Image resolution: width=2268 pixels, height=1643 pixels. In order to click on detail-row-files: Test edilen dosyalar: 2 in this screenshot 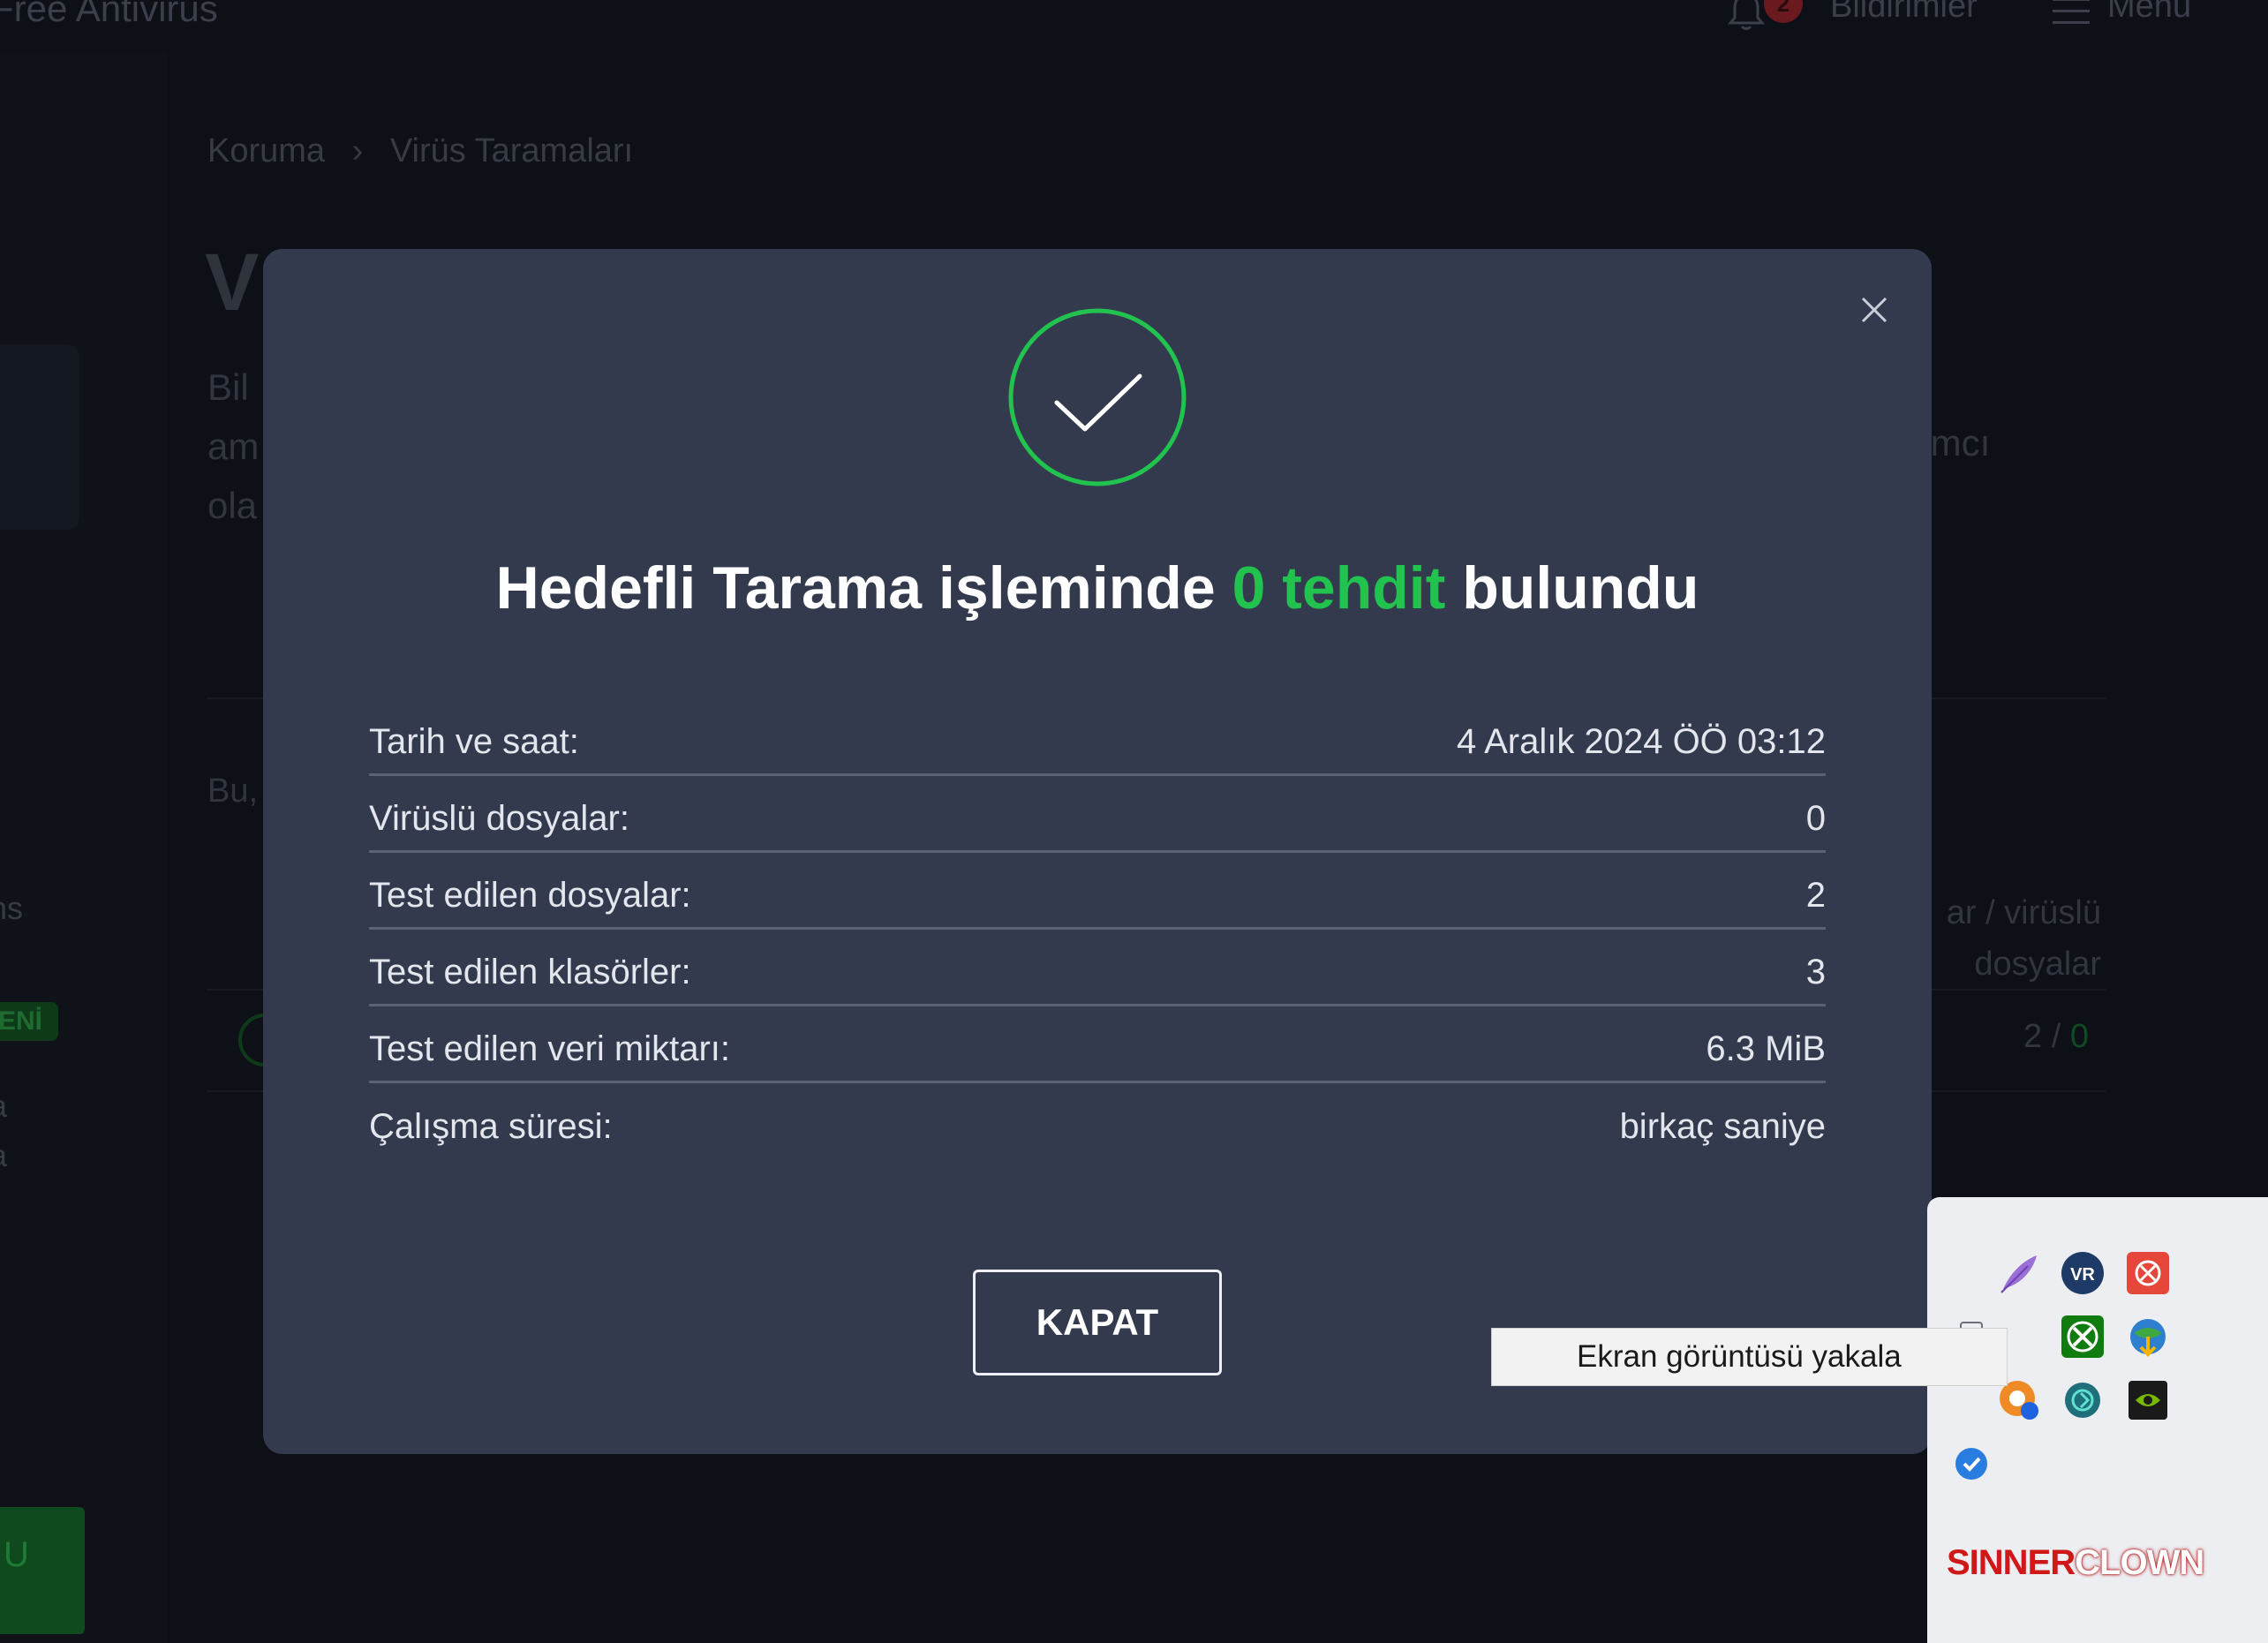, I will do `click(1097, 891)`.